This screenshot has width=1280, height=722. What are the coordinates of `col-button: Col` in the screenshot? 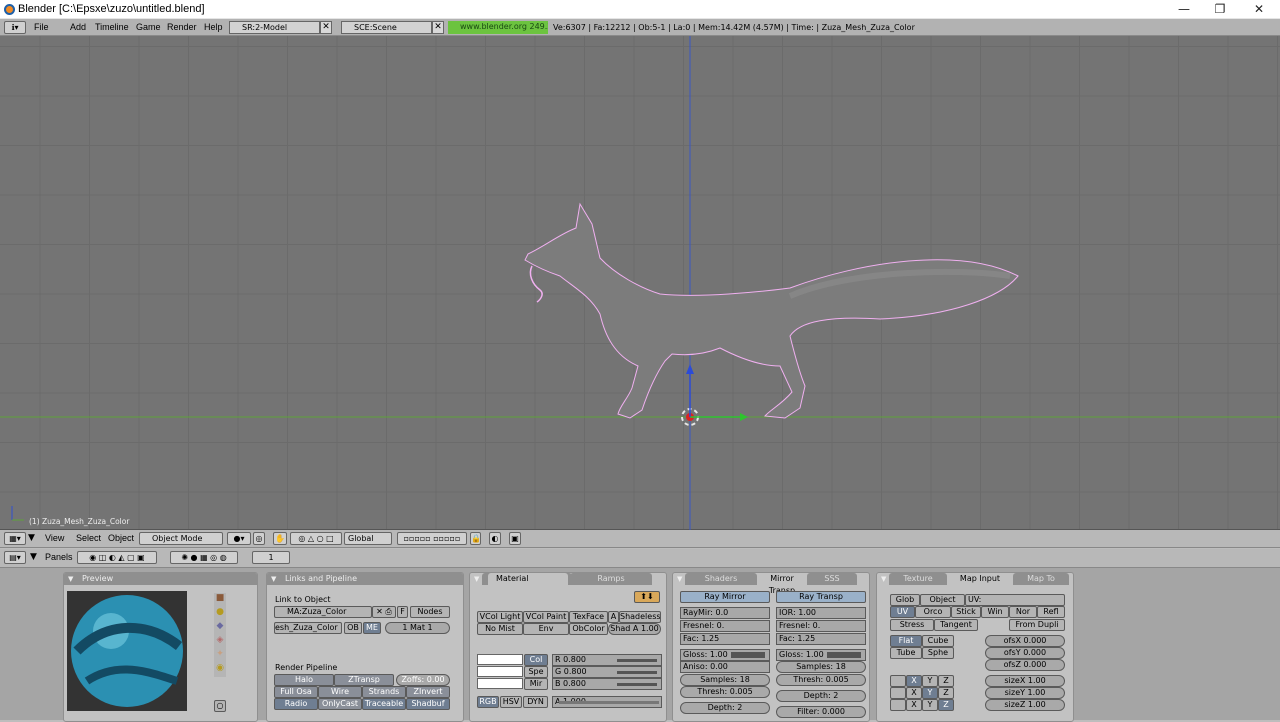 It's located at (536, 660).